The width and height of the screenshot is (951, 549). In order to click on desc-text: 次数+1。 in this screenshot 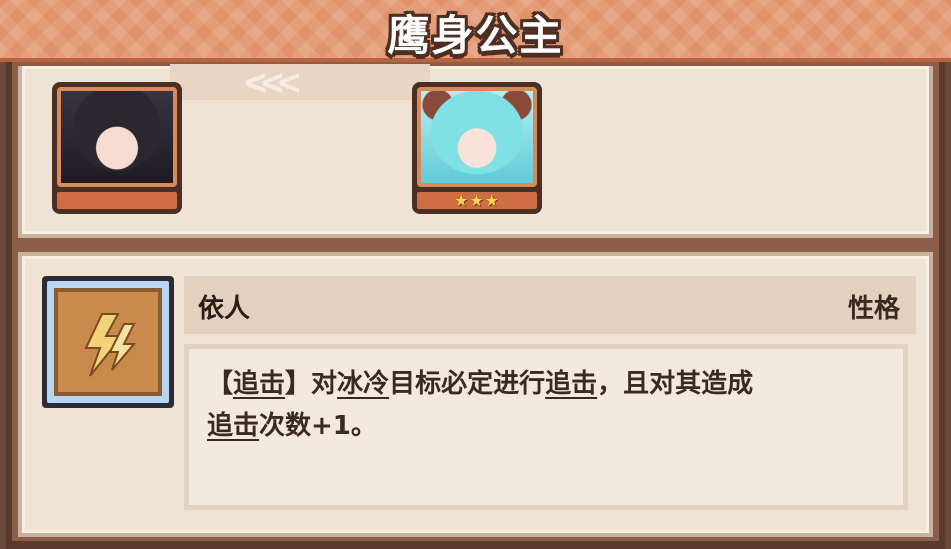, I will do `click(318, 426)`.